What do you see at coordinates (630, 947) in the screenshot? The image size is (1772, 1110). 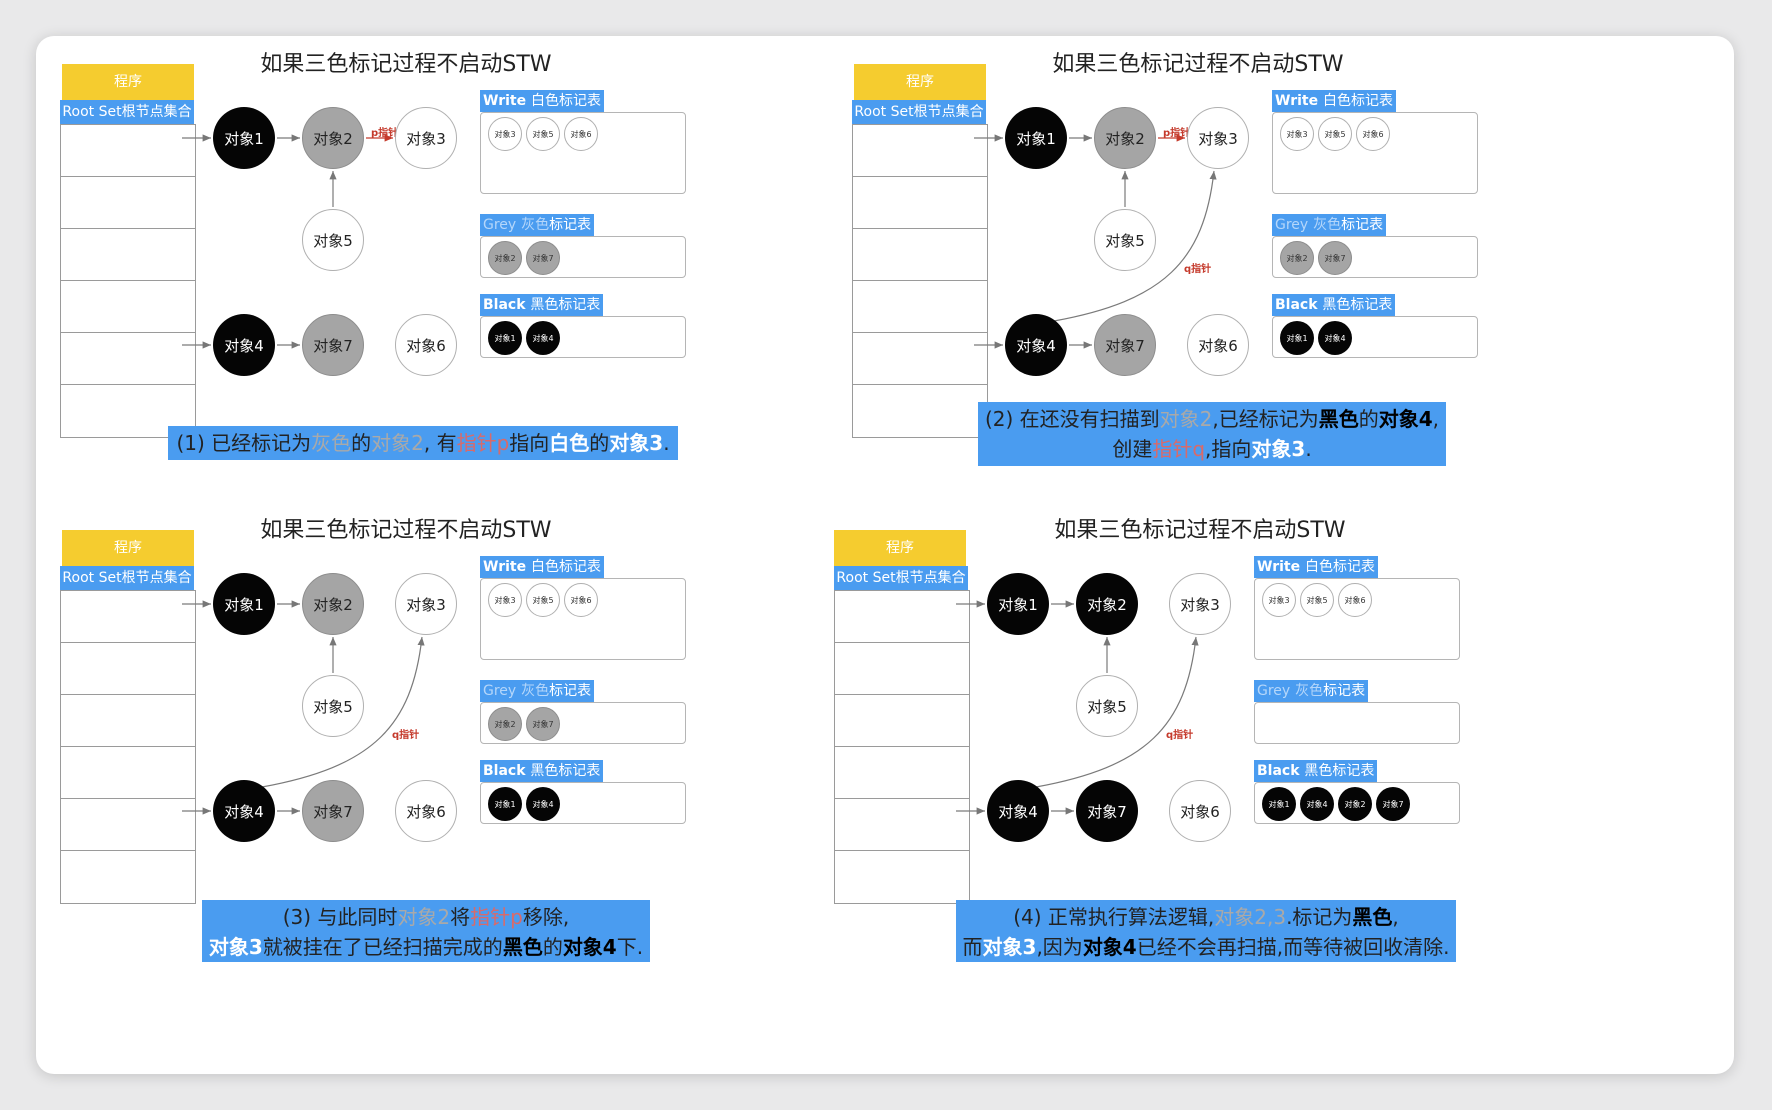 I see `caption-segment: 下.` at bounding box center [630, 947].